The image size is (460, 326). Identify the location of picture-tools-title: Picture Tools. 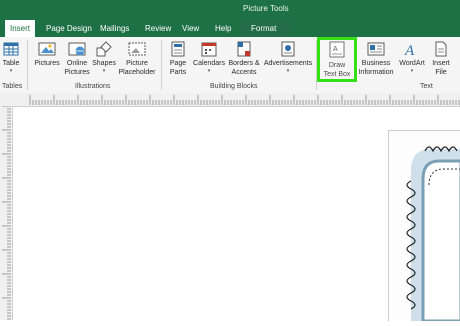
(266, 8).